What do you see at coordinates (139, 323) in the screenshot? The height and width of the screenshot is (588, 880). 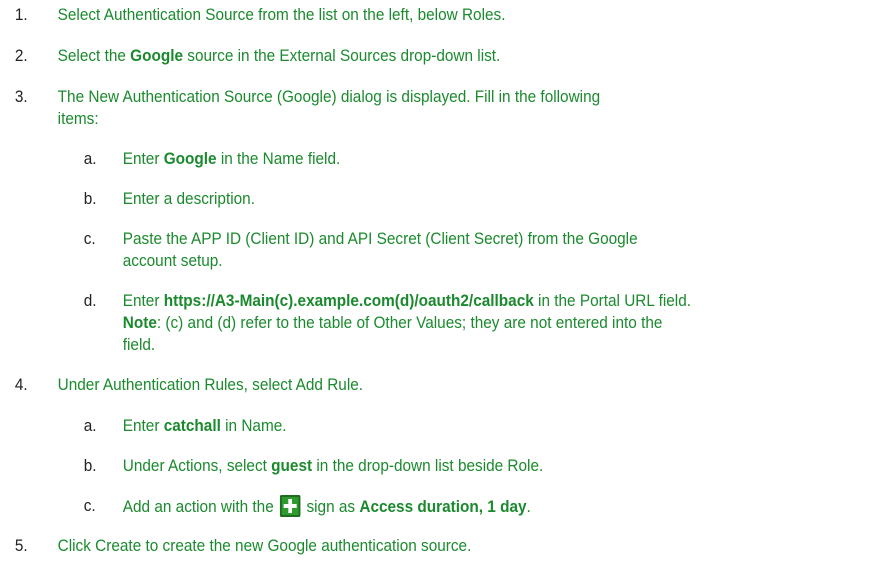 I see `note-label: Note` at bounding box center [139, 323].